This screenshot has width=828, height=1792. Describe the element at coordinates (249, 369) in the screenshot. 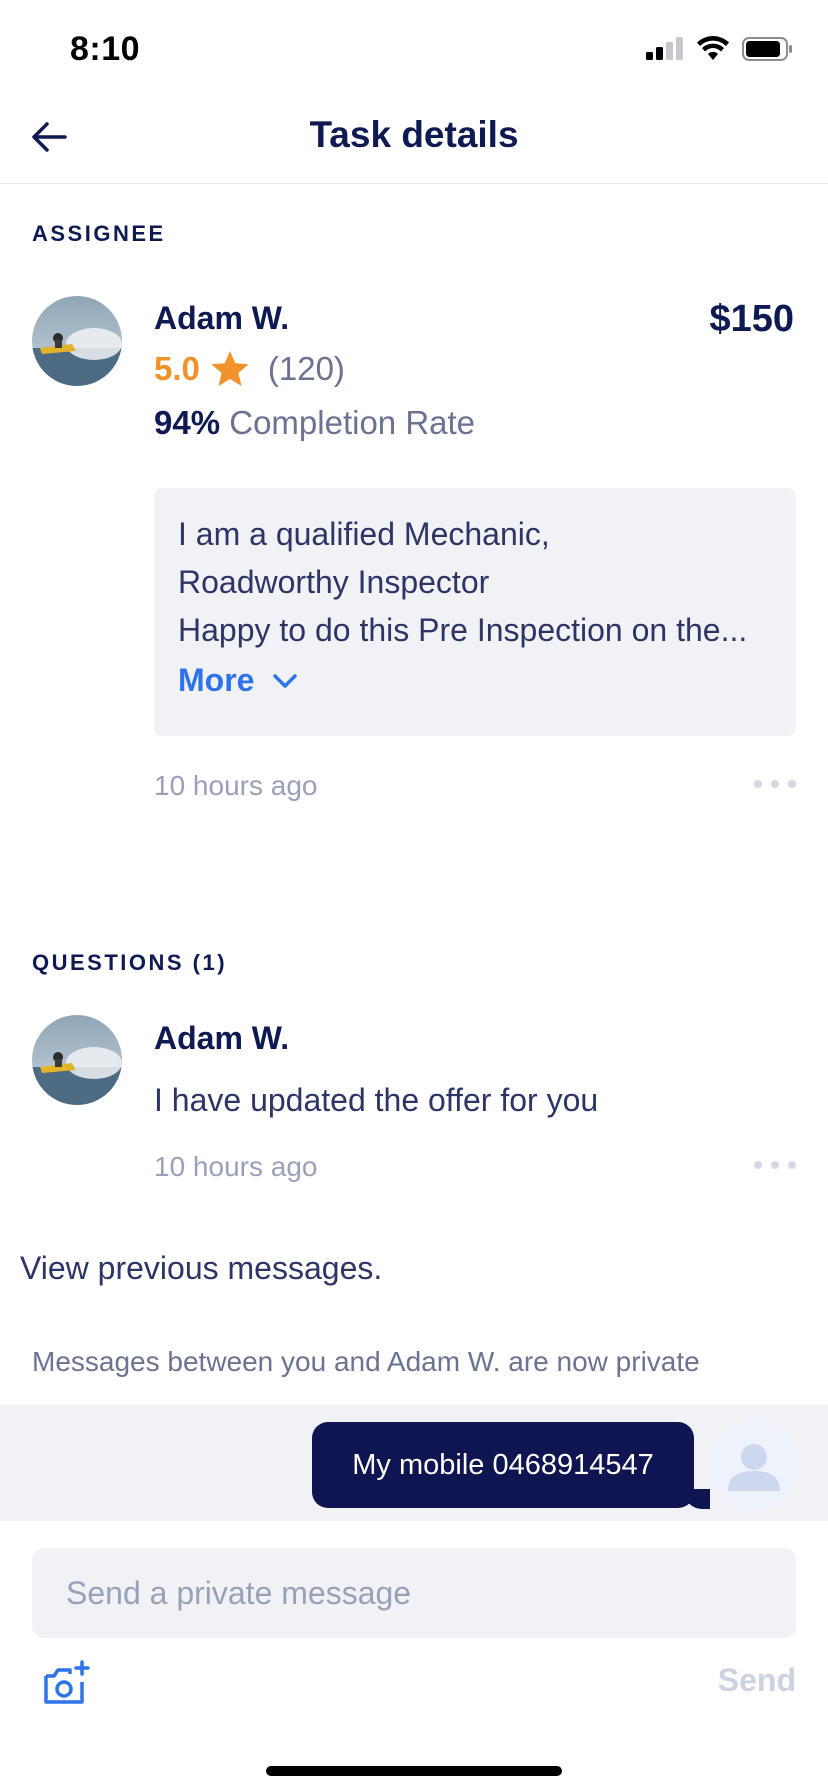

I see `rating-row: 5.0 (120)` at that location.